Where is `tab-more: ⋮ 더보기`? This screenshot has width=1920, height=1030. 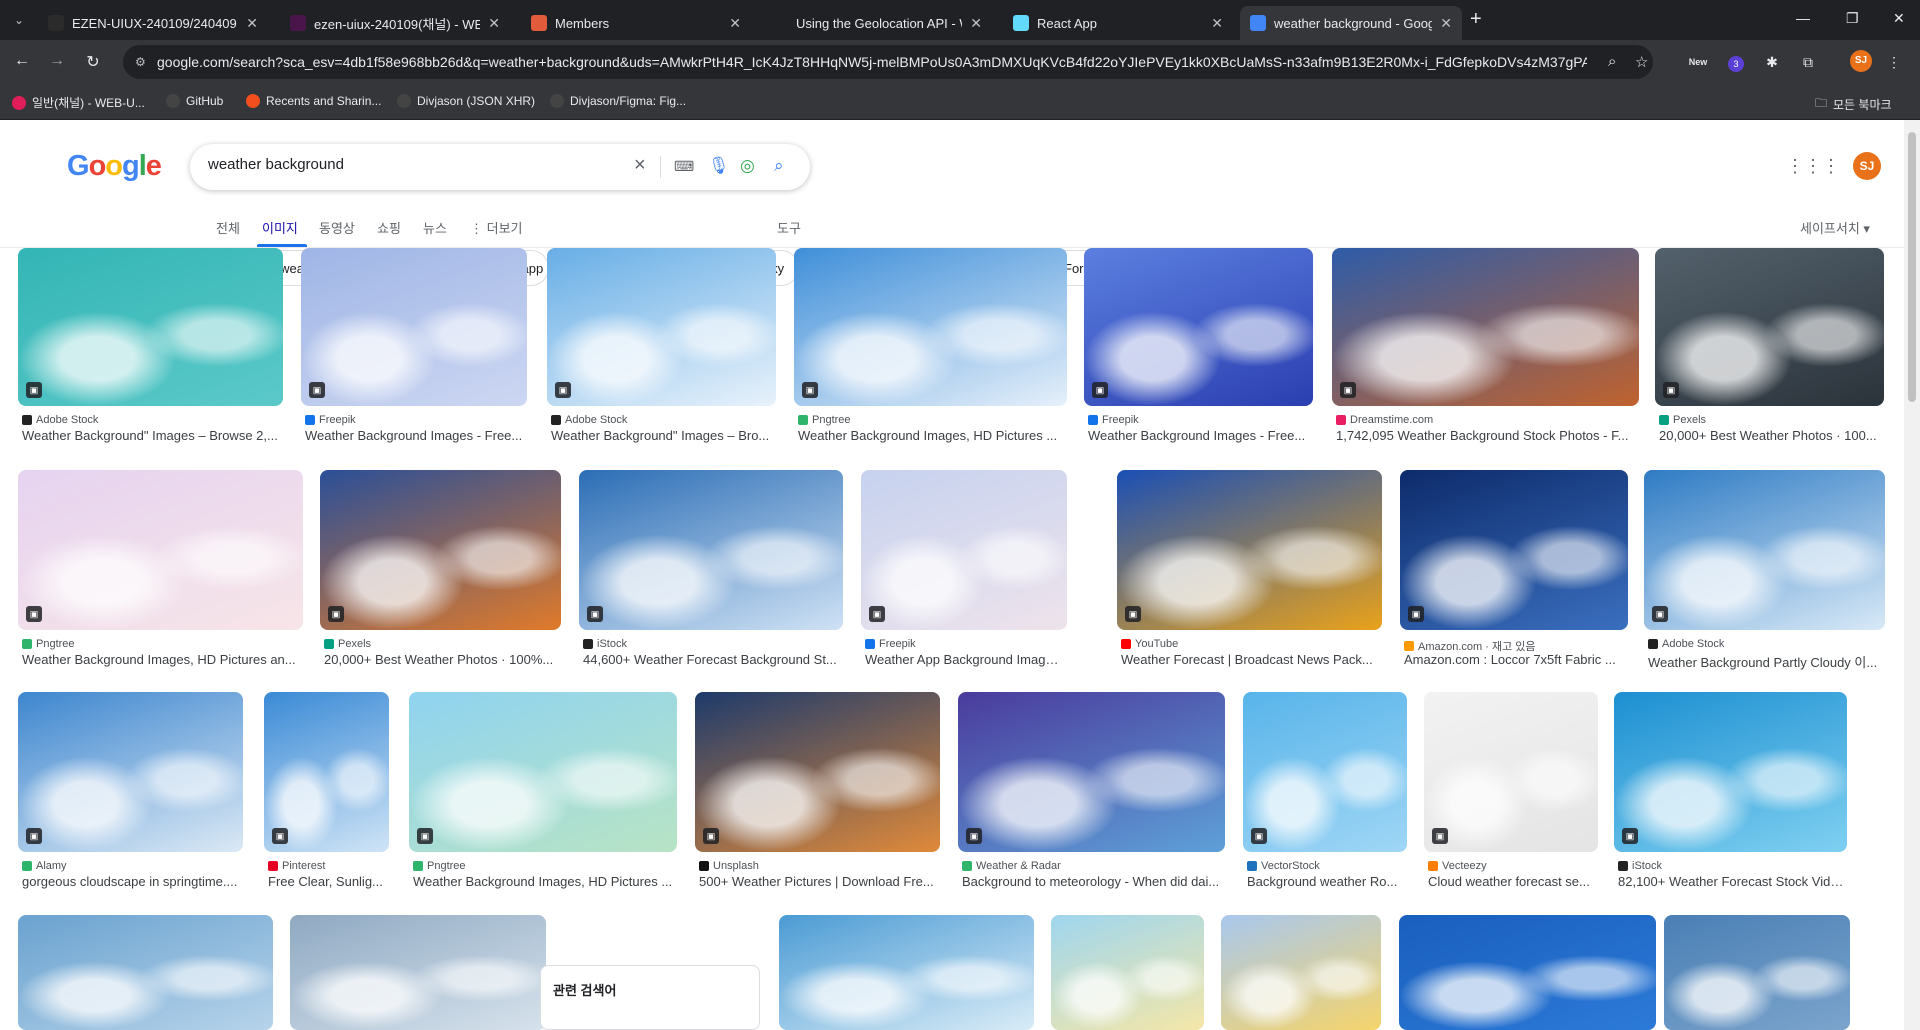 tab-more: ⋮ 더보기 is located at coordinates (496, 227).